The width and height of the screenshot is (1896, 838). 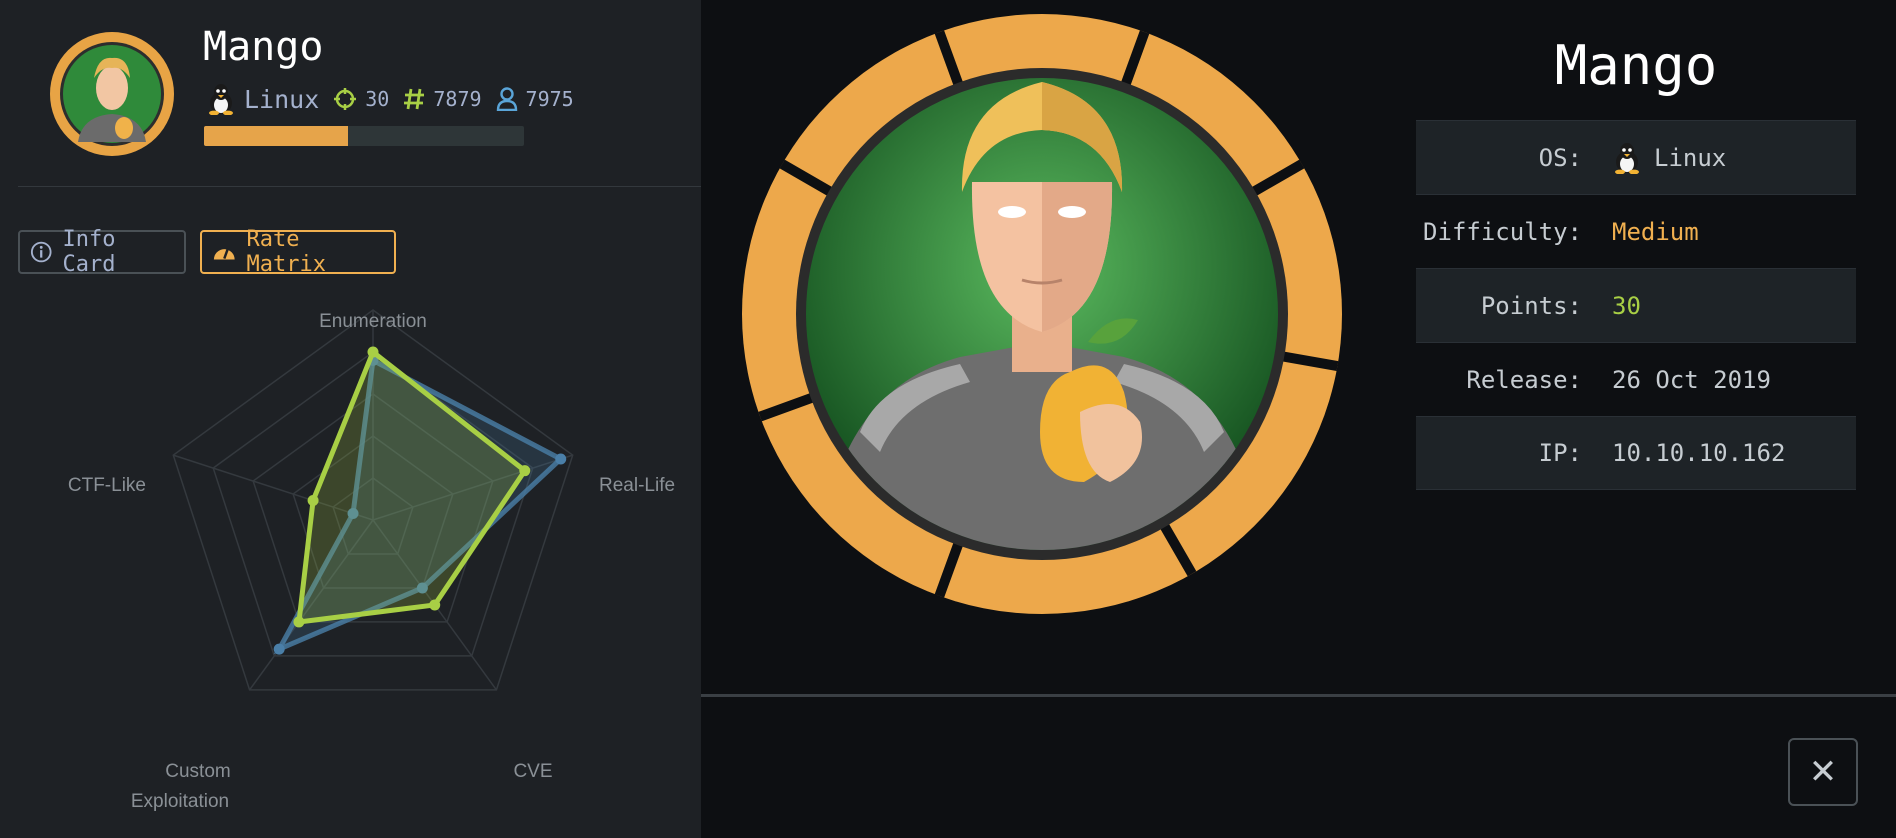 What do you see at coordinates (359, 186) in the screenshot?
I see `divider` at bounding box center [359, 186].